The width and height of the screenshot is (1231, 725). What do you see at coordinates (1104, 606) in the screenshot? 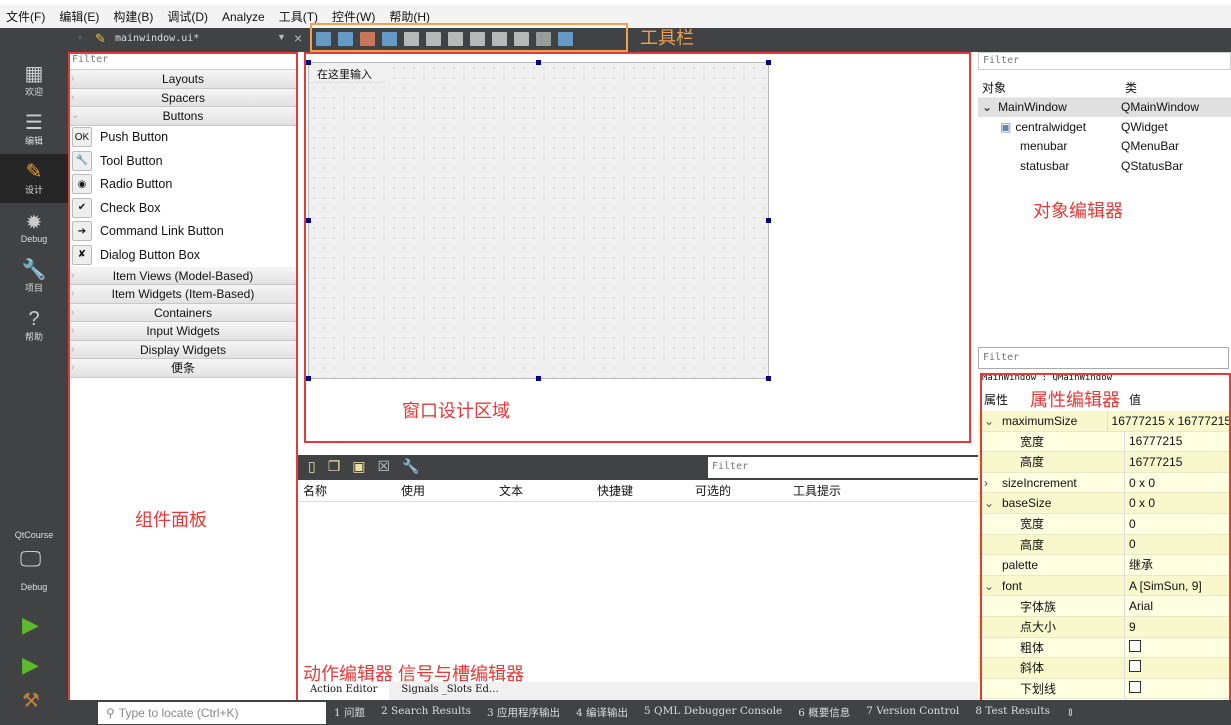
I see `property-row: 字体族 Arial` at bounding box center [1104, 606].